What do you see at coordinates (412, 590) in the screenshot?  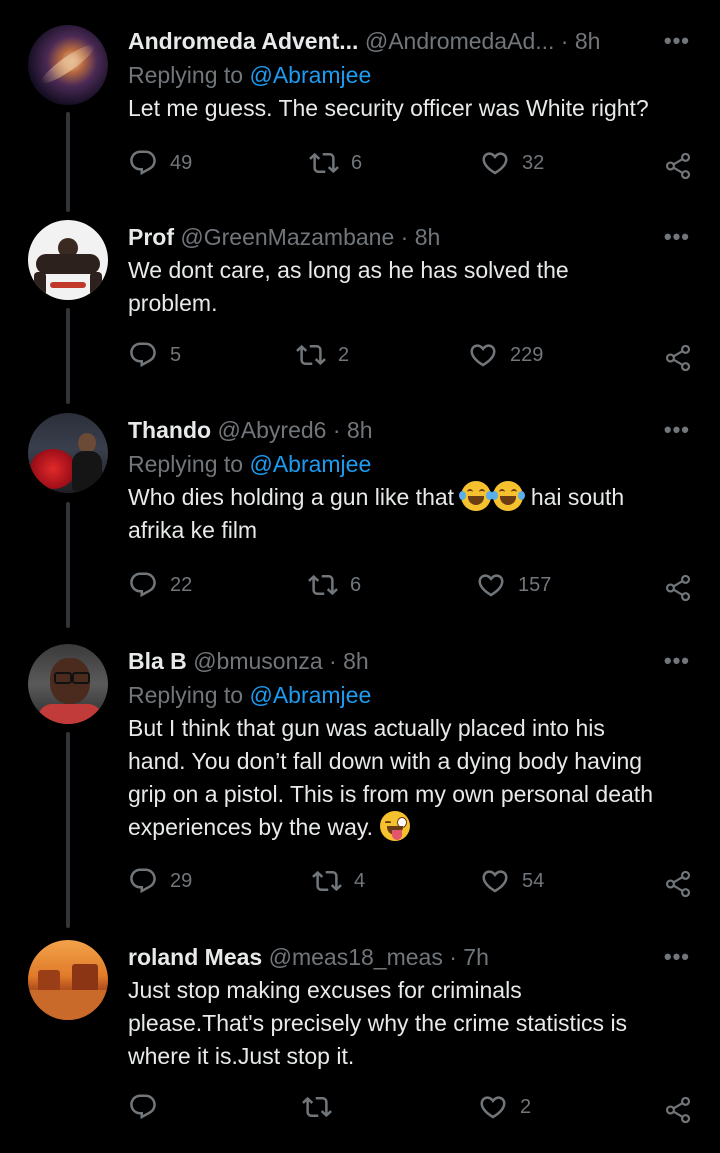 I see `tweet-actions: 22 6 157` at bounding box center [412, 590].